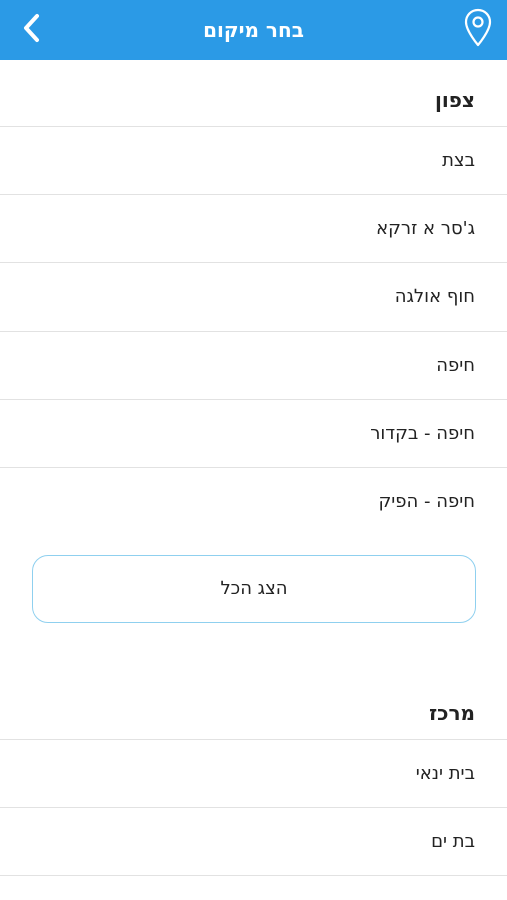 This screenshot has width=507, height=900. I want to click on app-header: בחר מיקום, so click(253, 30).